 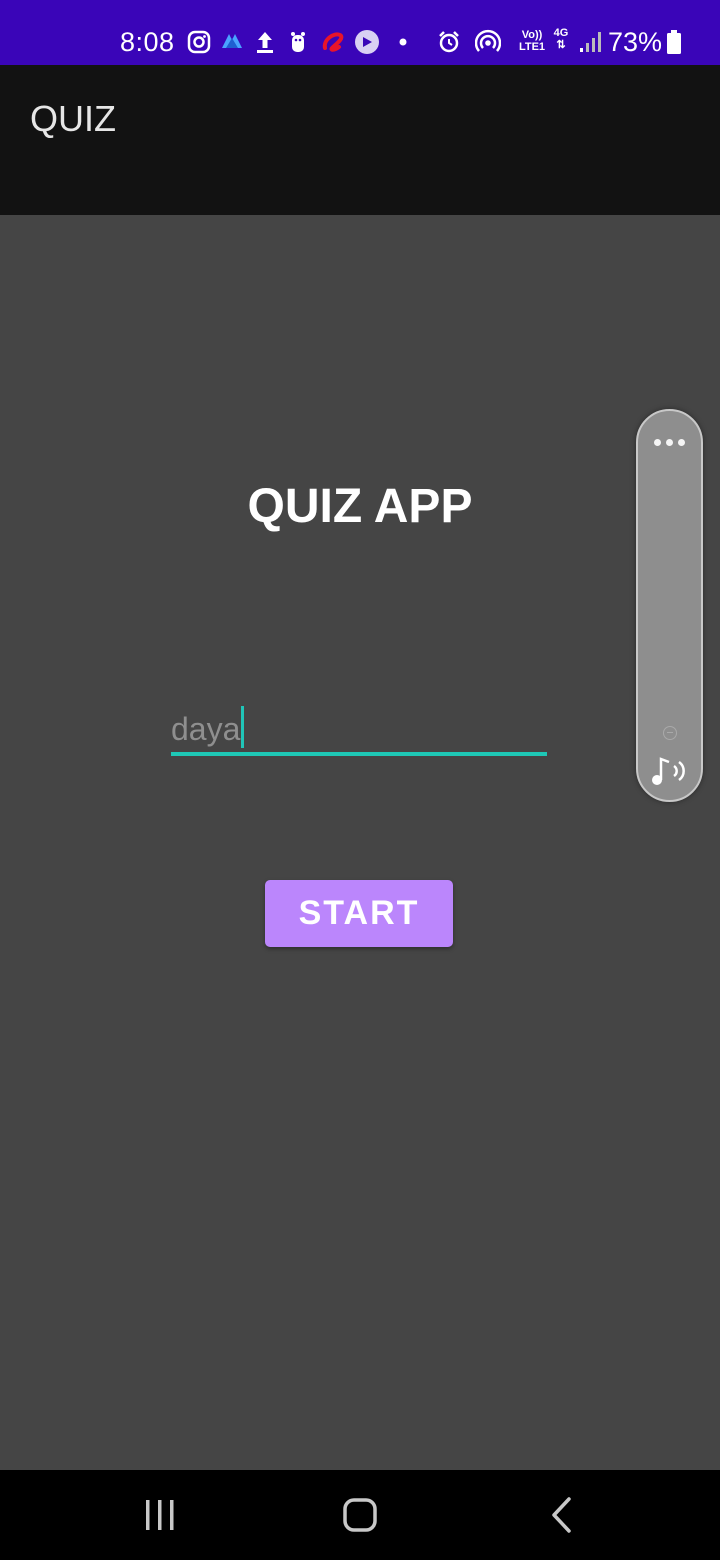 I want to click on name-input-value: daya, so click(x=206, y=729).